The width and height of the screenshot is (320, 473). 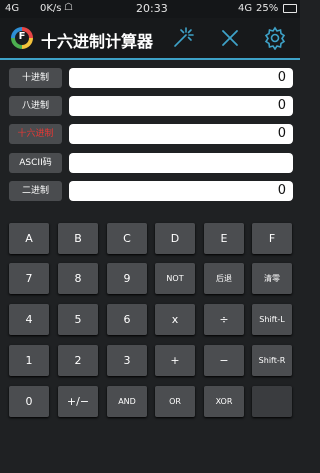 I want to click on key-0: 0, so click(x=29, y=401).